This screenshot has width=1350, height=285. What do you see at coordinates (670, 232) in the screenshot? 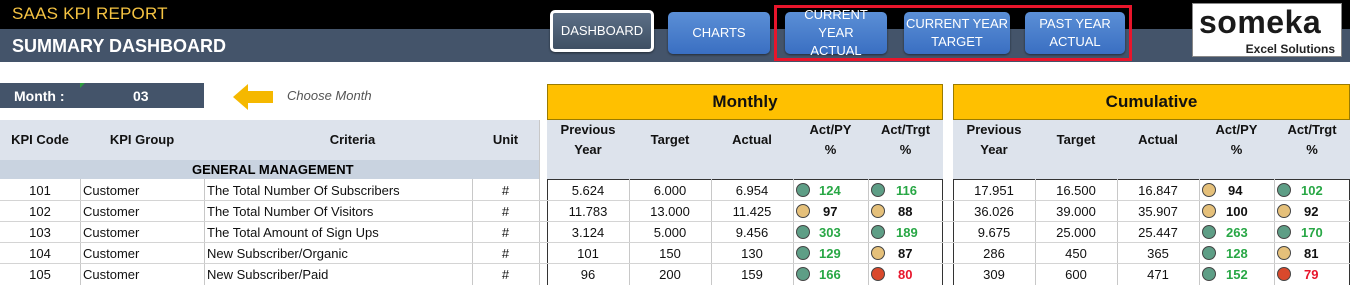
I see `monthly-target: 5.000` at bounding box center [670, 232].